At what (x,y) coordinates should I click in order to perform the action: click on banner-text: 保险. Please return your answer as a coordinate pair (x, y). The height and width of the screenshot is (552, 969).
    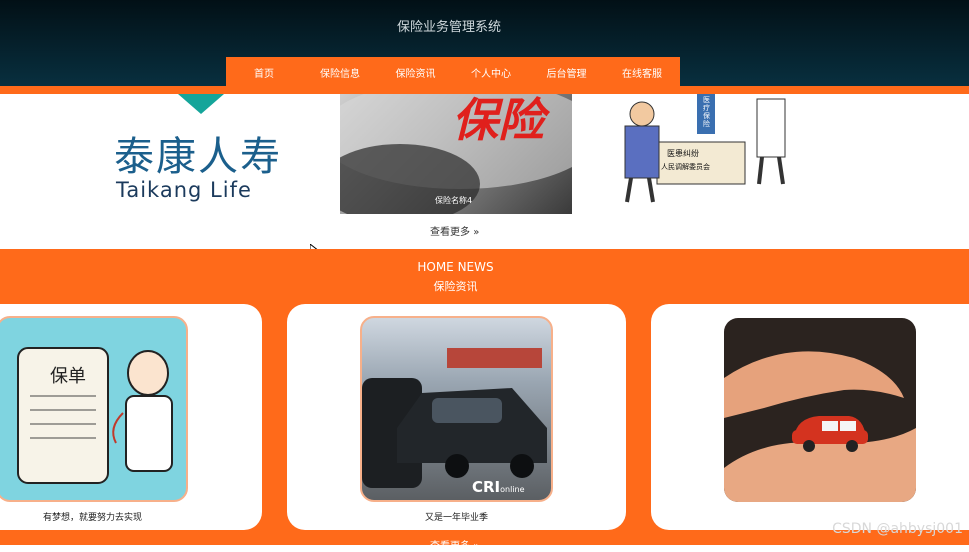
    Looking at the image, I should click on (498, 122).